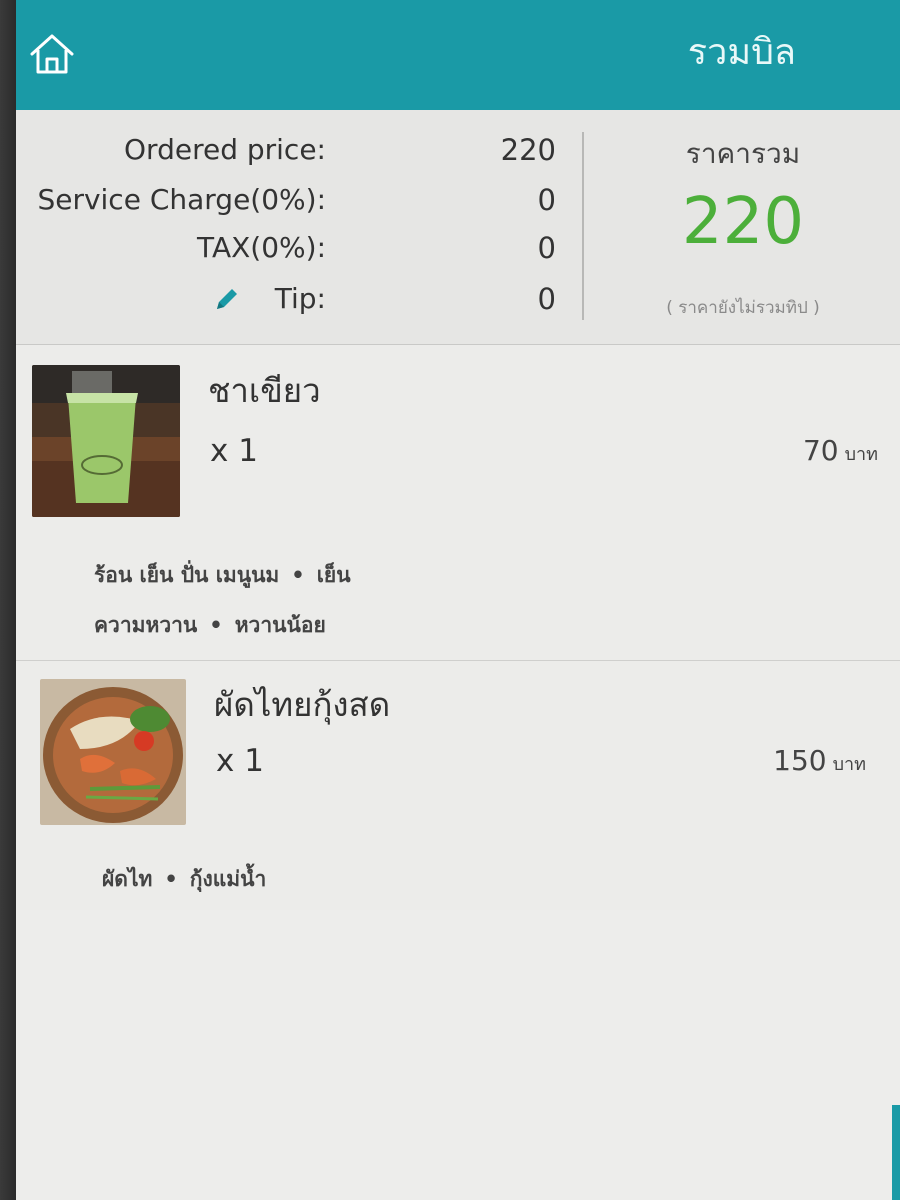 The width and height of the screenshot is (900, 1200). I want to click on total-label: ราคารวม, so click(743, 153).